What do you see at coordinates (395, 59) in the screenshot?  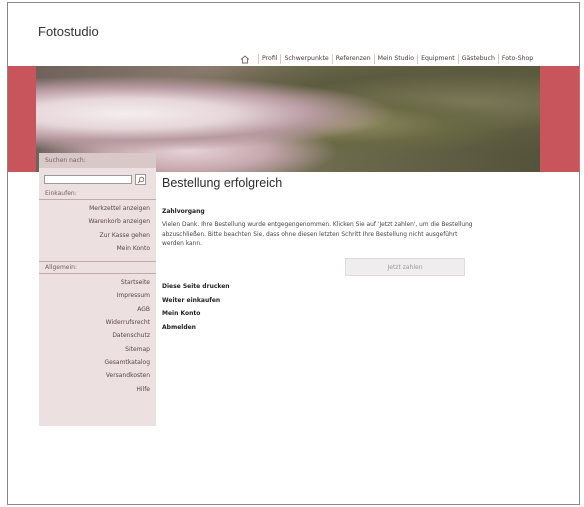 I see `nav-item-mein-studio: Mein Studio` at bounding box center [395, 59].